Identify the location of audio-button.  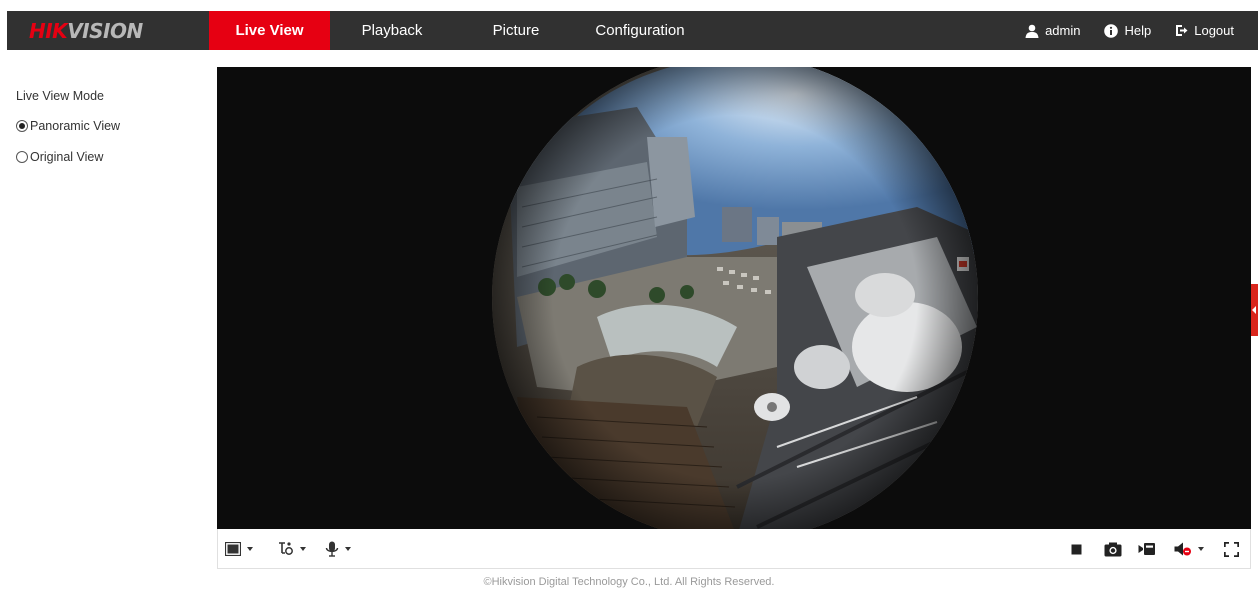
(1189, 549).